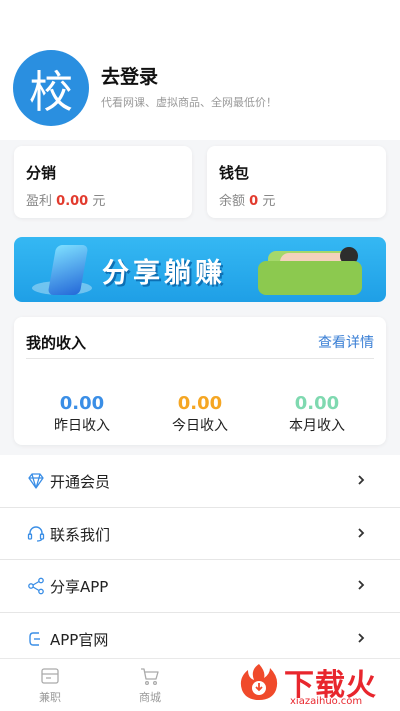  Describe the element at coordinates (56, 343) in the screenshot. I see `income-title: 我的收入` at that location.